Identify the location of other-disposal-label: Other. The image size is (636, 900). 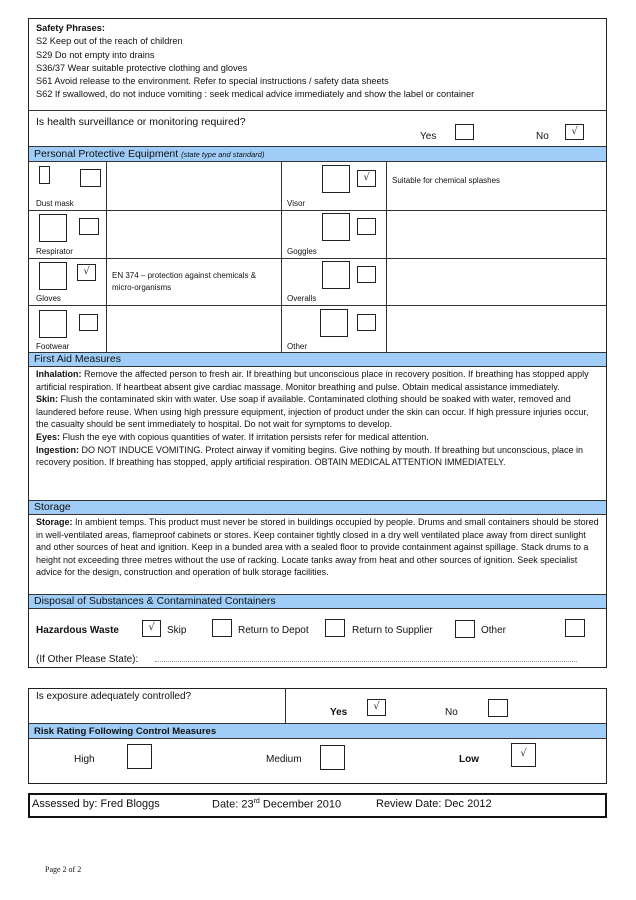
(494, 630).